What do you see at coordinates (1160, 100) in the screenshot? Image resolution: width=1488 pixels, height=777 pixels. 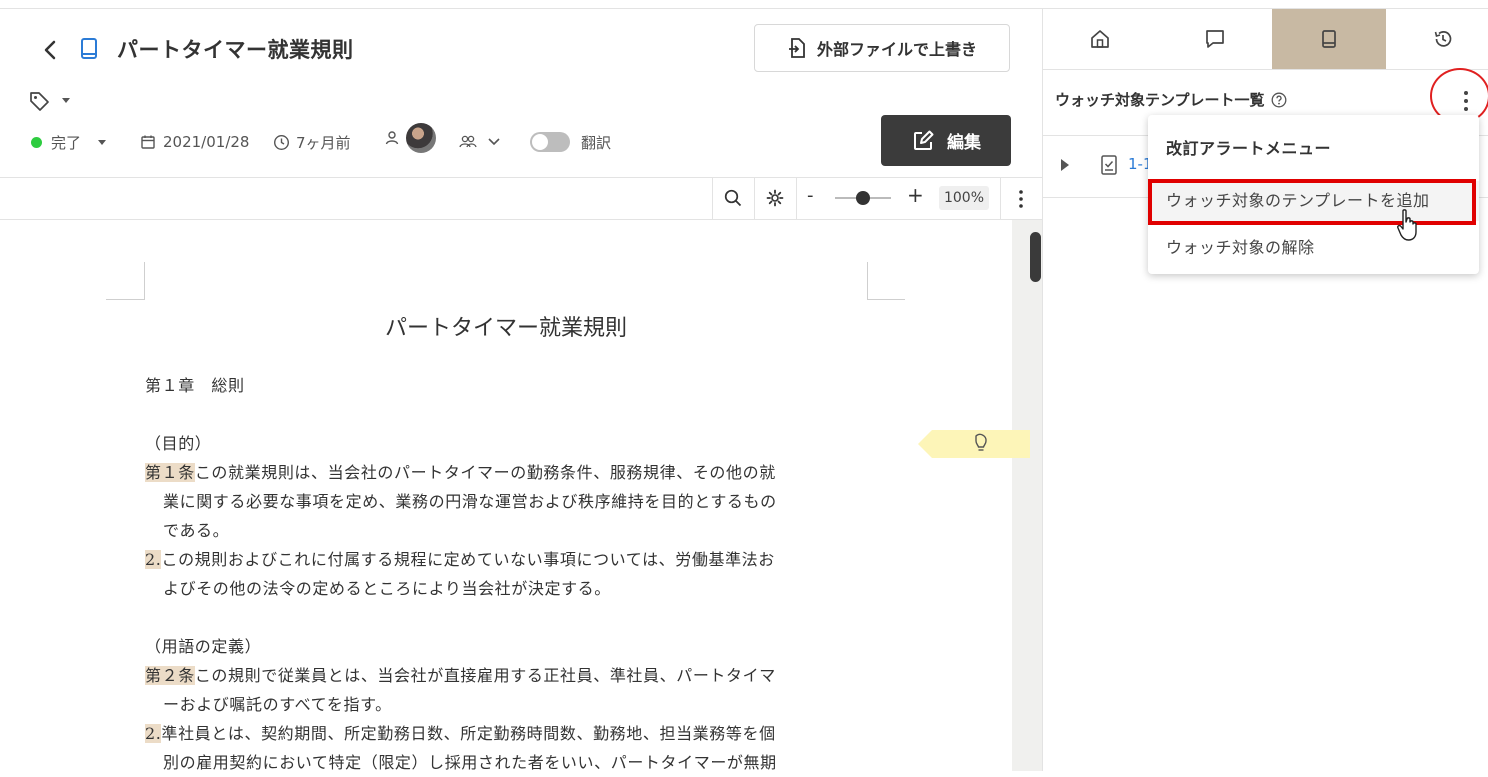 I see `panel-title-text: ウォッチ対象テンプレート一覧` at bounding box center [1160, 100].